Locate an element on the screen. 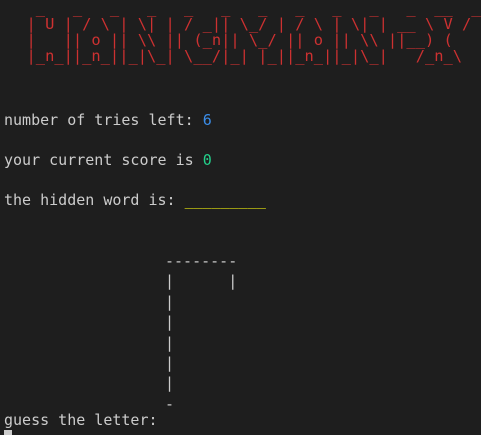 This screenshot has width=481, height=435. score-value: 0 is located at coordinates (207, 160).